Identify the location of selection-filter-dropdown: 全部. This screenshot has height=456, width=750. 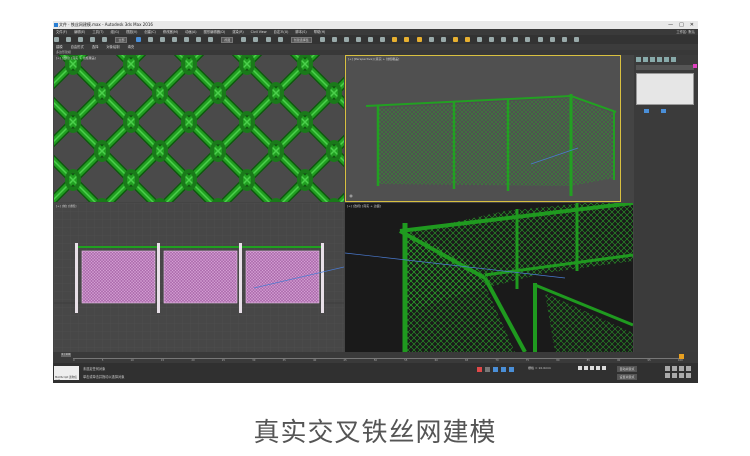
(121, 39).